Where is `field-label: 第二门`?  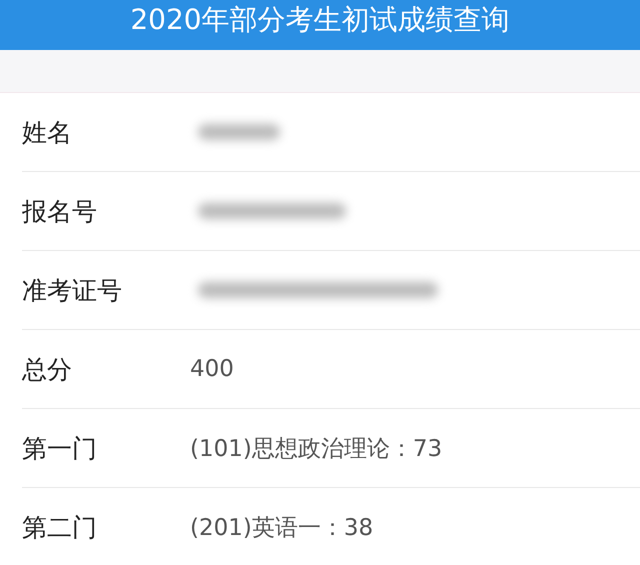
field-label: 第二门 is located at coordinates (60, 528).